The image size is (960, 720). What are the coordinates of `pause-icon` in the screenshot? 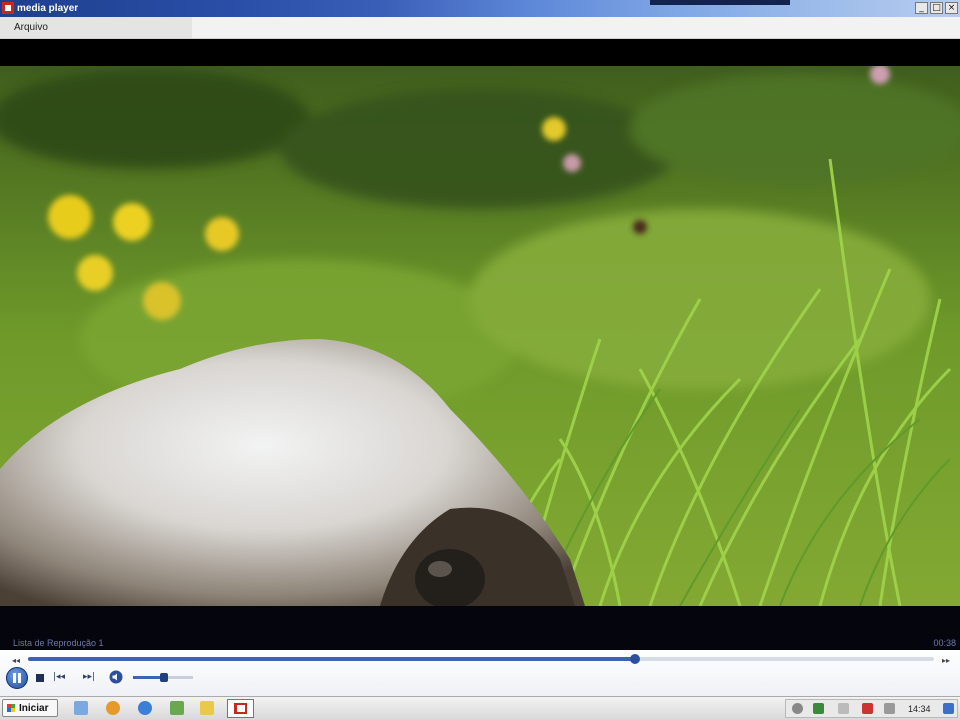 It's located at (14, 678).